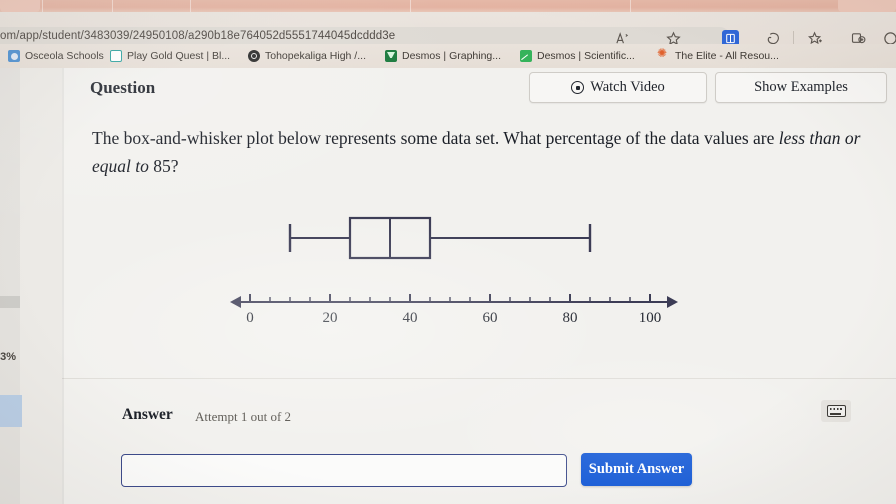  Describe the element at coordinates (578, 87) in the screenshot. I see `play-circle-icon` at that location.